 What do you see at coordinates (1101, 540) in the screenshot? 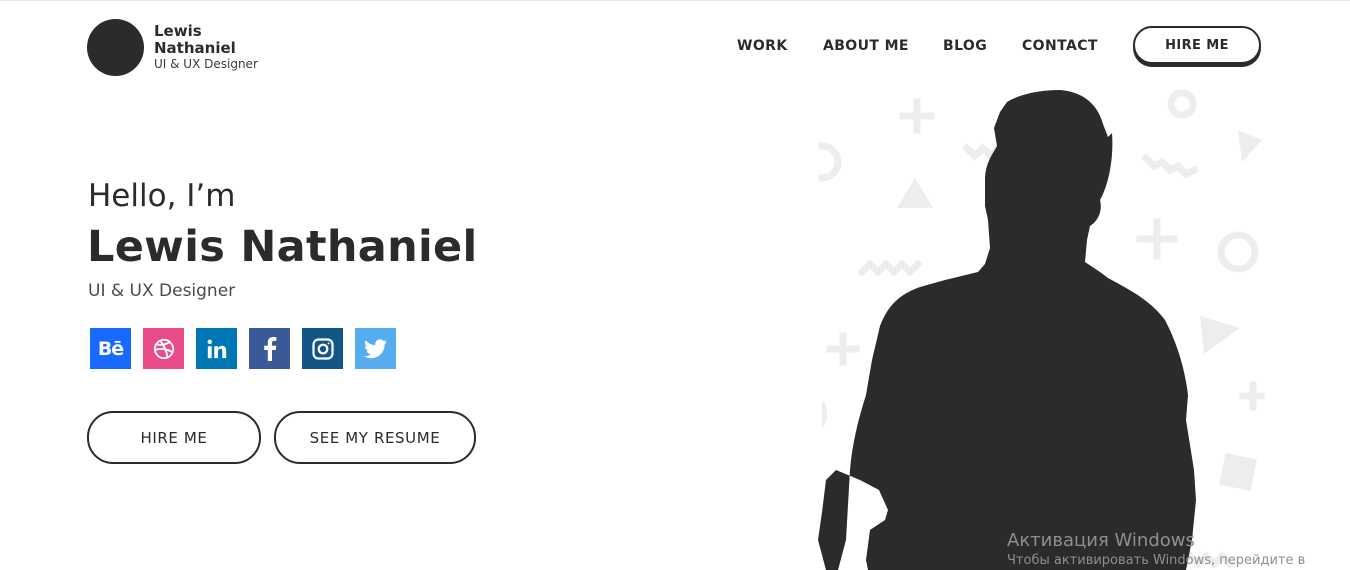
I see `watermark-title: Активация Windows` at bounding box center [1101, 540].